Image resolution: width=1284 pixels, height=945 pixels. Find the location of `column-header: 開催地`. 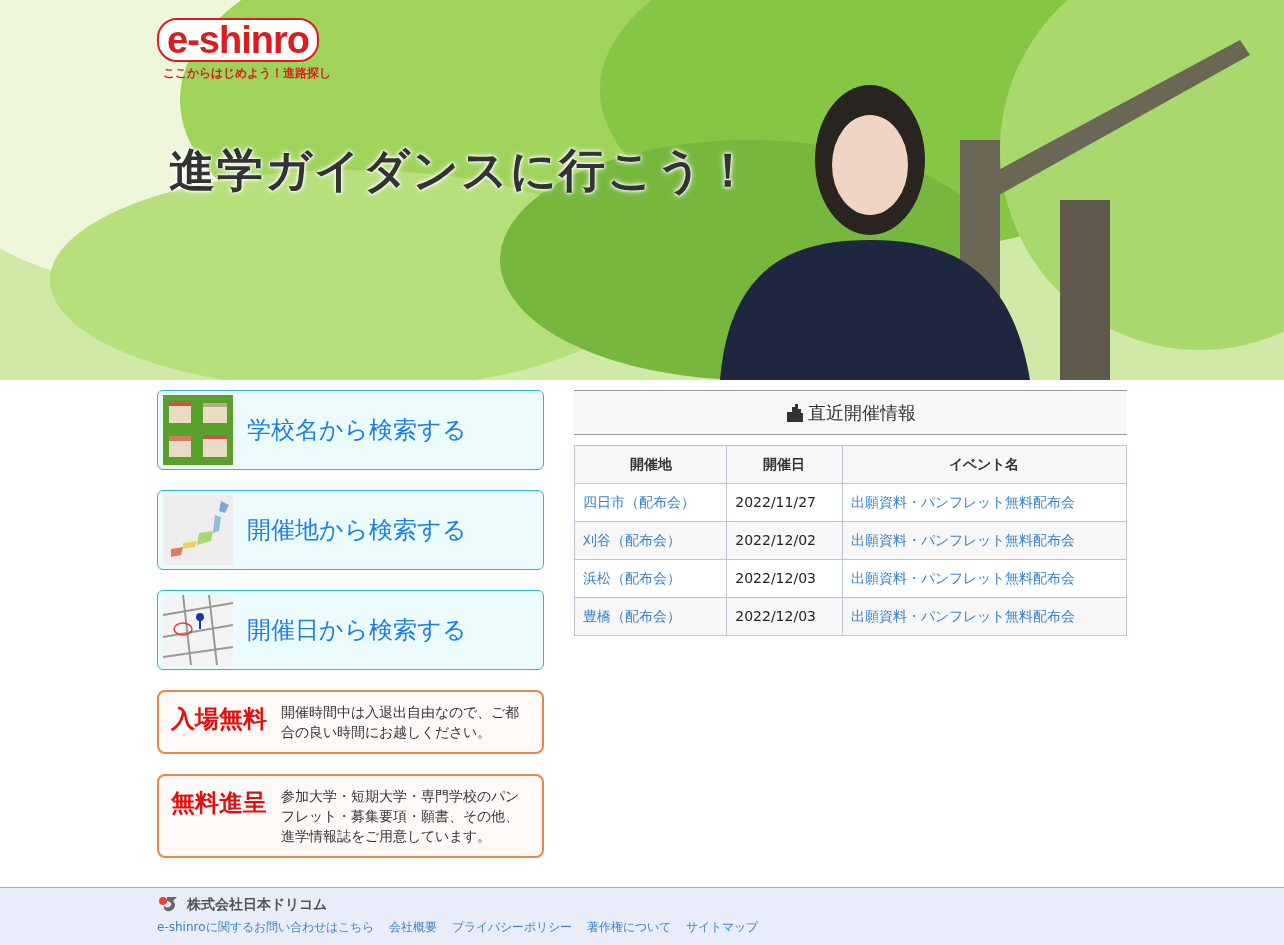

column-header: 開催地 is located at coordinates (650, 464).